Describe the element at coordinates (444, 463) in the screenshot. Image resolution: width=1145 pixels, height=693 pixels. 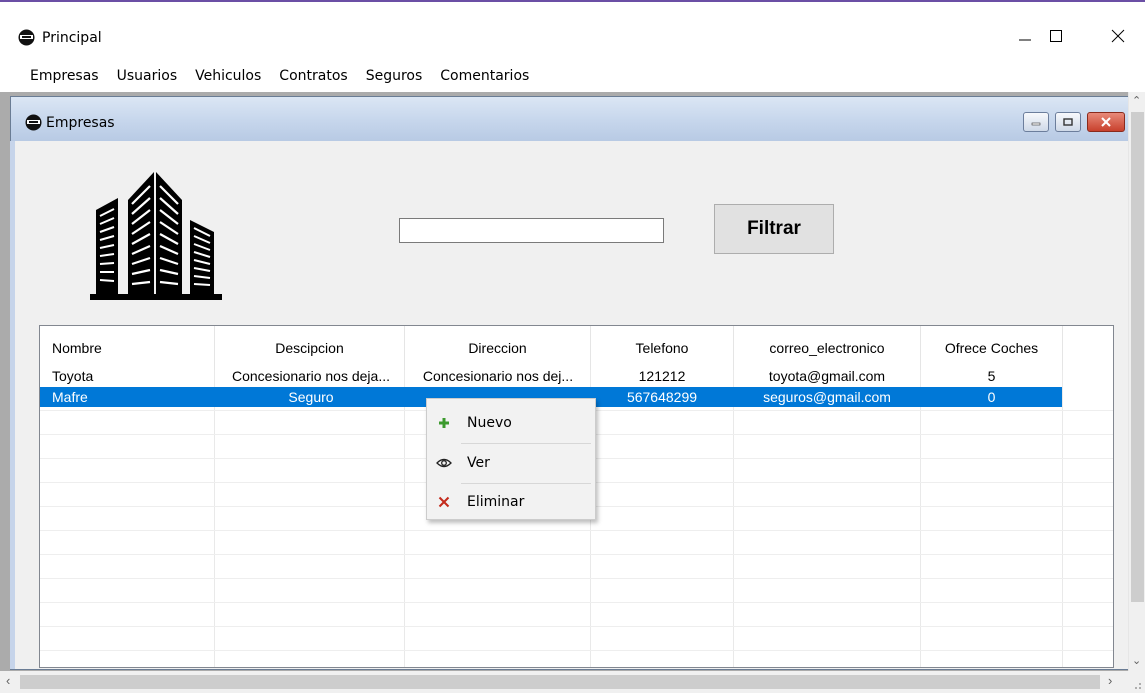
I see `eye-icon` at that location.